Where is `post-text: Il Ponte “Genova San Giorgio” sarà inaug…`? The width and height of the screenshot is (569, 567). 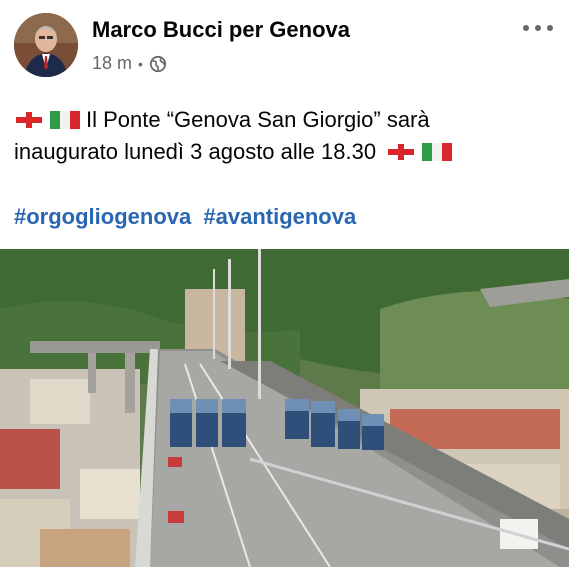
post-text: Il Ponte “Genova San Giorgio” sarà inaug… is located at coordinates (286, 136).